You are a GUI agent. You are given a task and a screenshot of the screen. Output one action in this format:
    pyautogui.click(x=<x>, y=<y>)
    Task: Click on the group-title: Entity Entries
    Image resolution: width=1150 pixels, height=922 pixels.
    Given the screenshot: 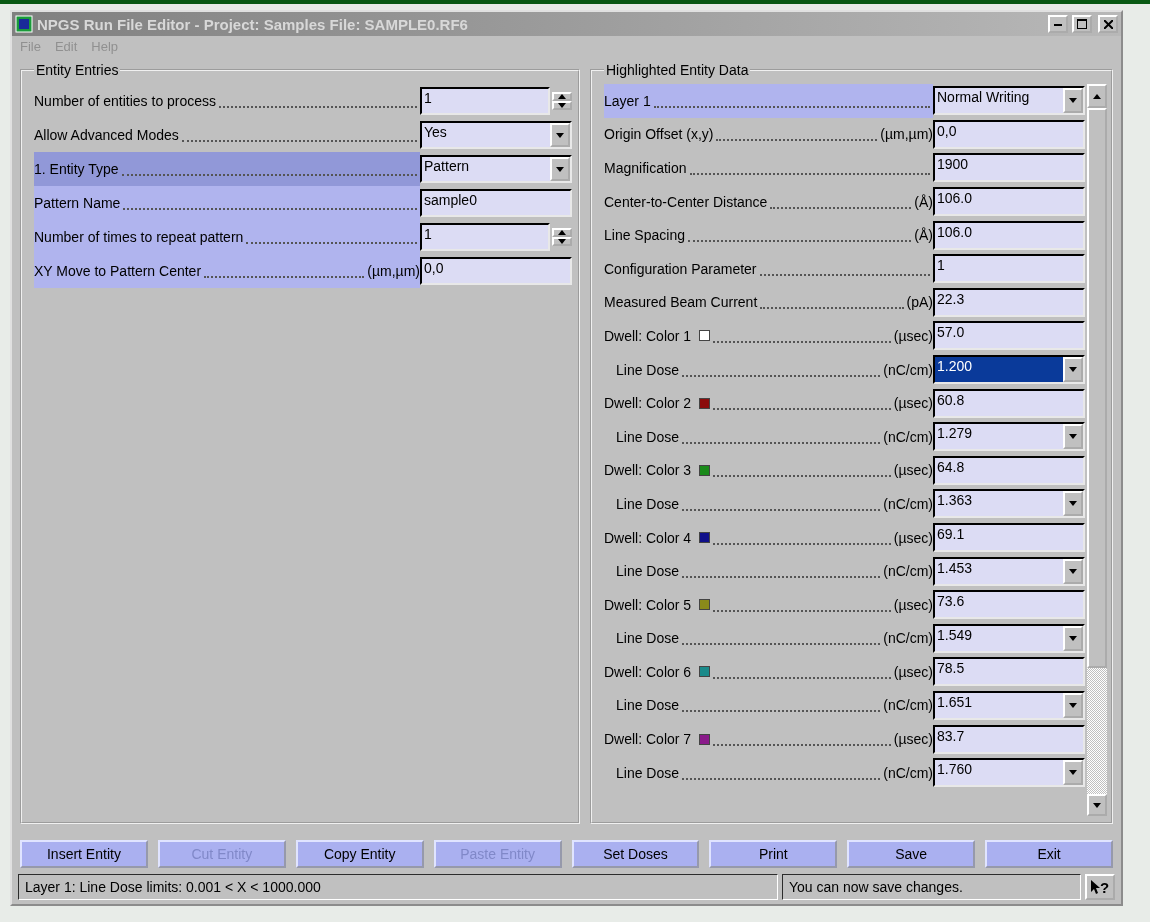 What is the action you would take?
    pyautogui.click(x=77, y=70)
    